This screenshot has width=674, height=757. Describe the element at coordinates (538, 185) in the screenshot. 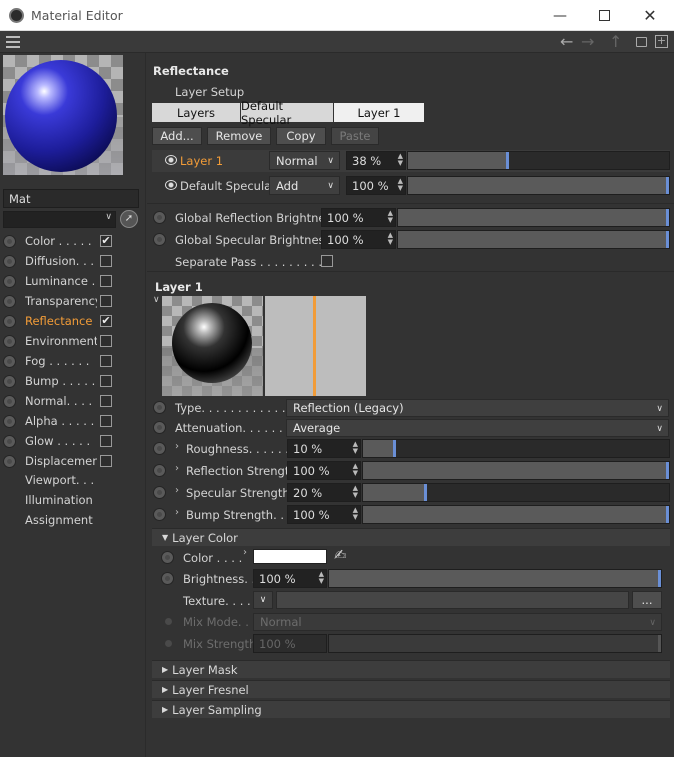

I see `layer-strength-slider` at that location.